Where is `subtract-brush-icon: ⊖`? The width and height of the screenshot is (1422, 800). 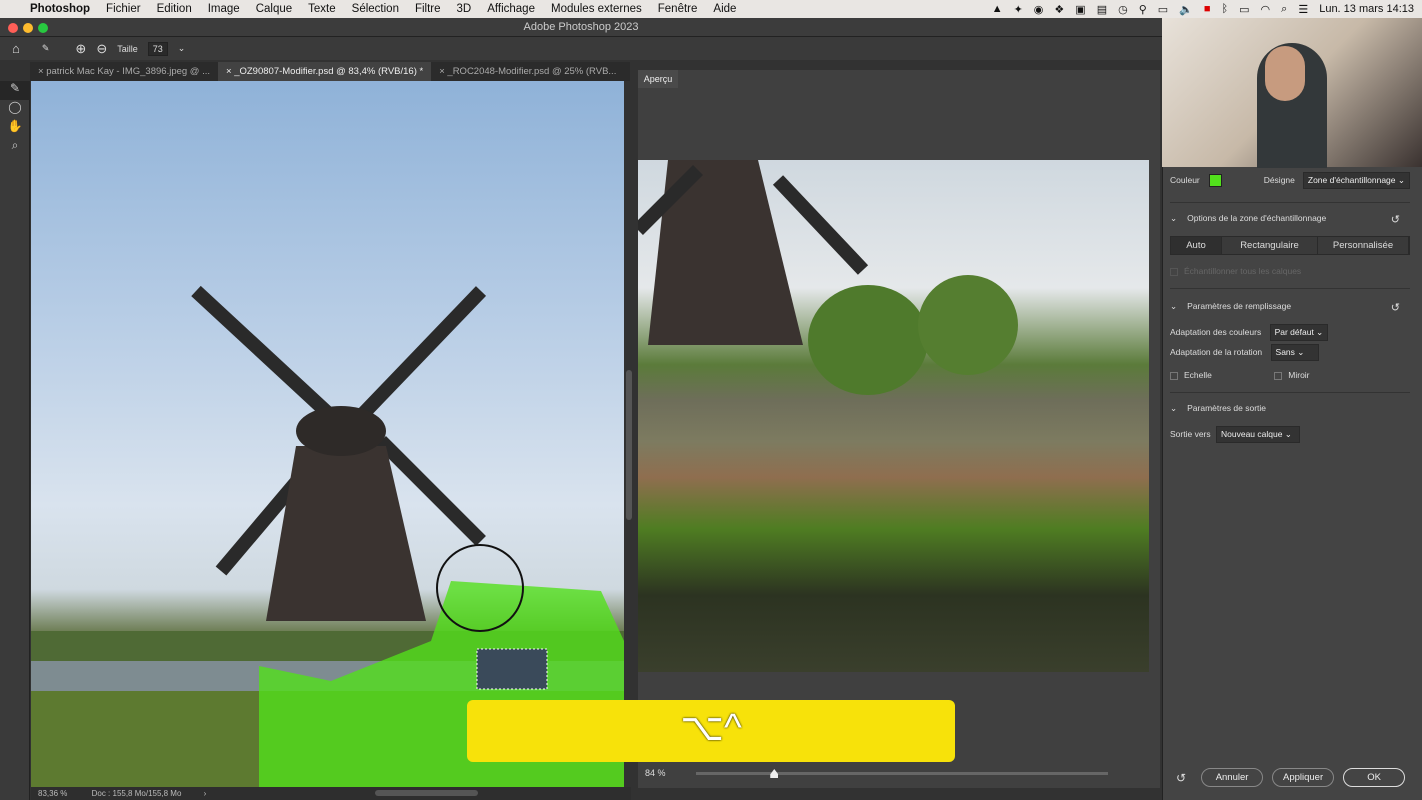
subtract-brush-icon: ⊖ is located at coordinates (101, 49).